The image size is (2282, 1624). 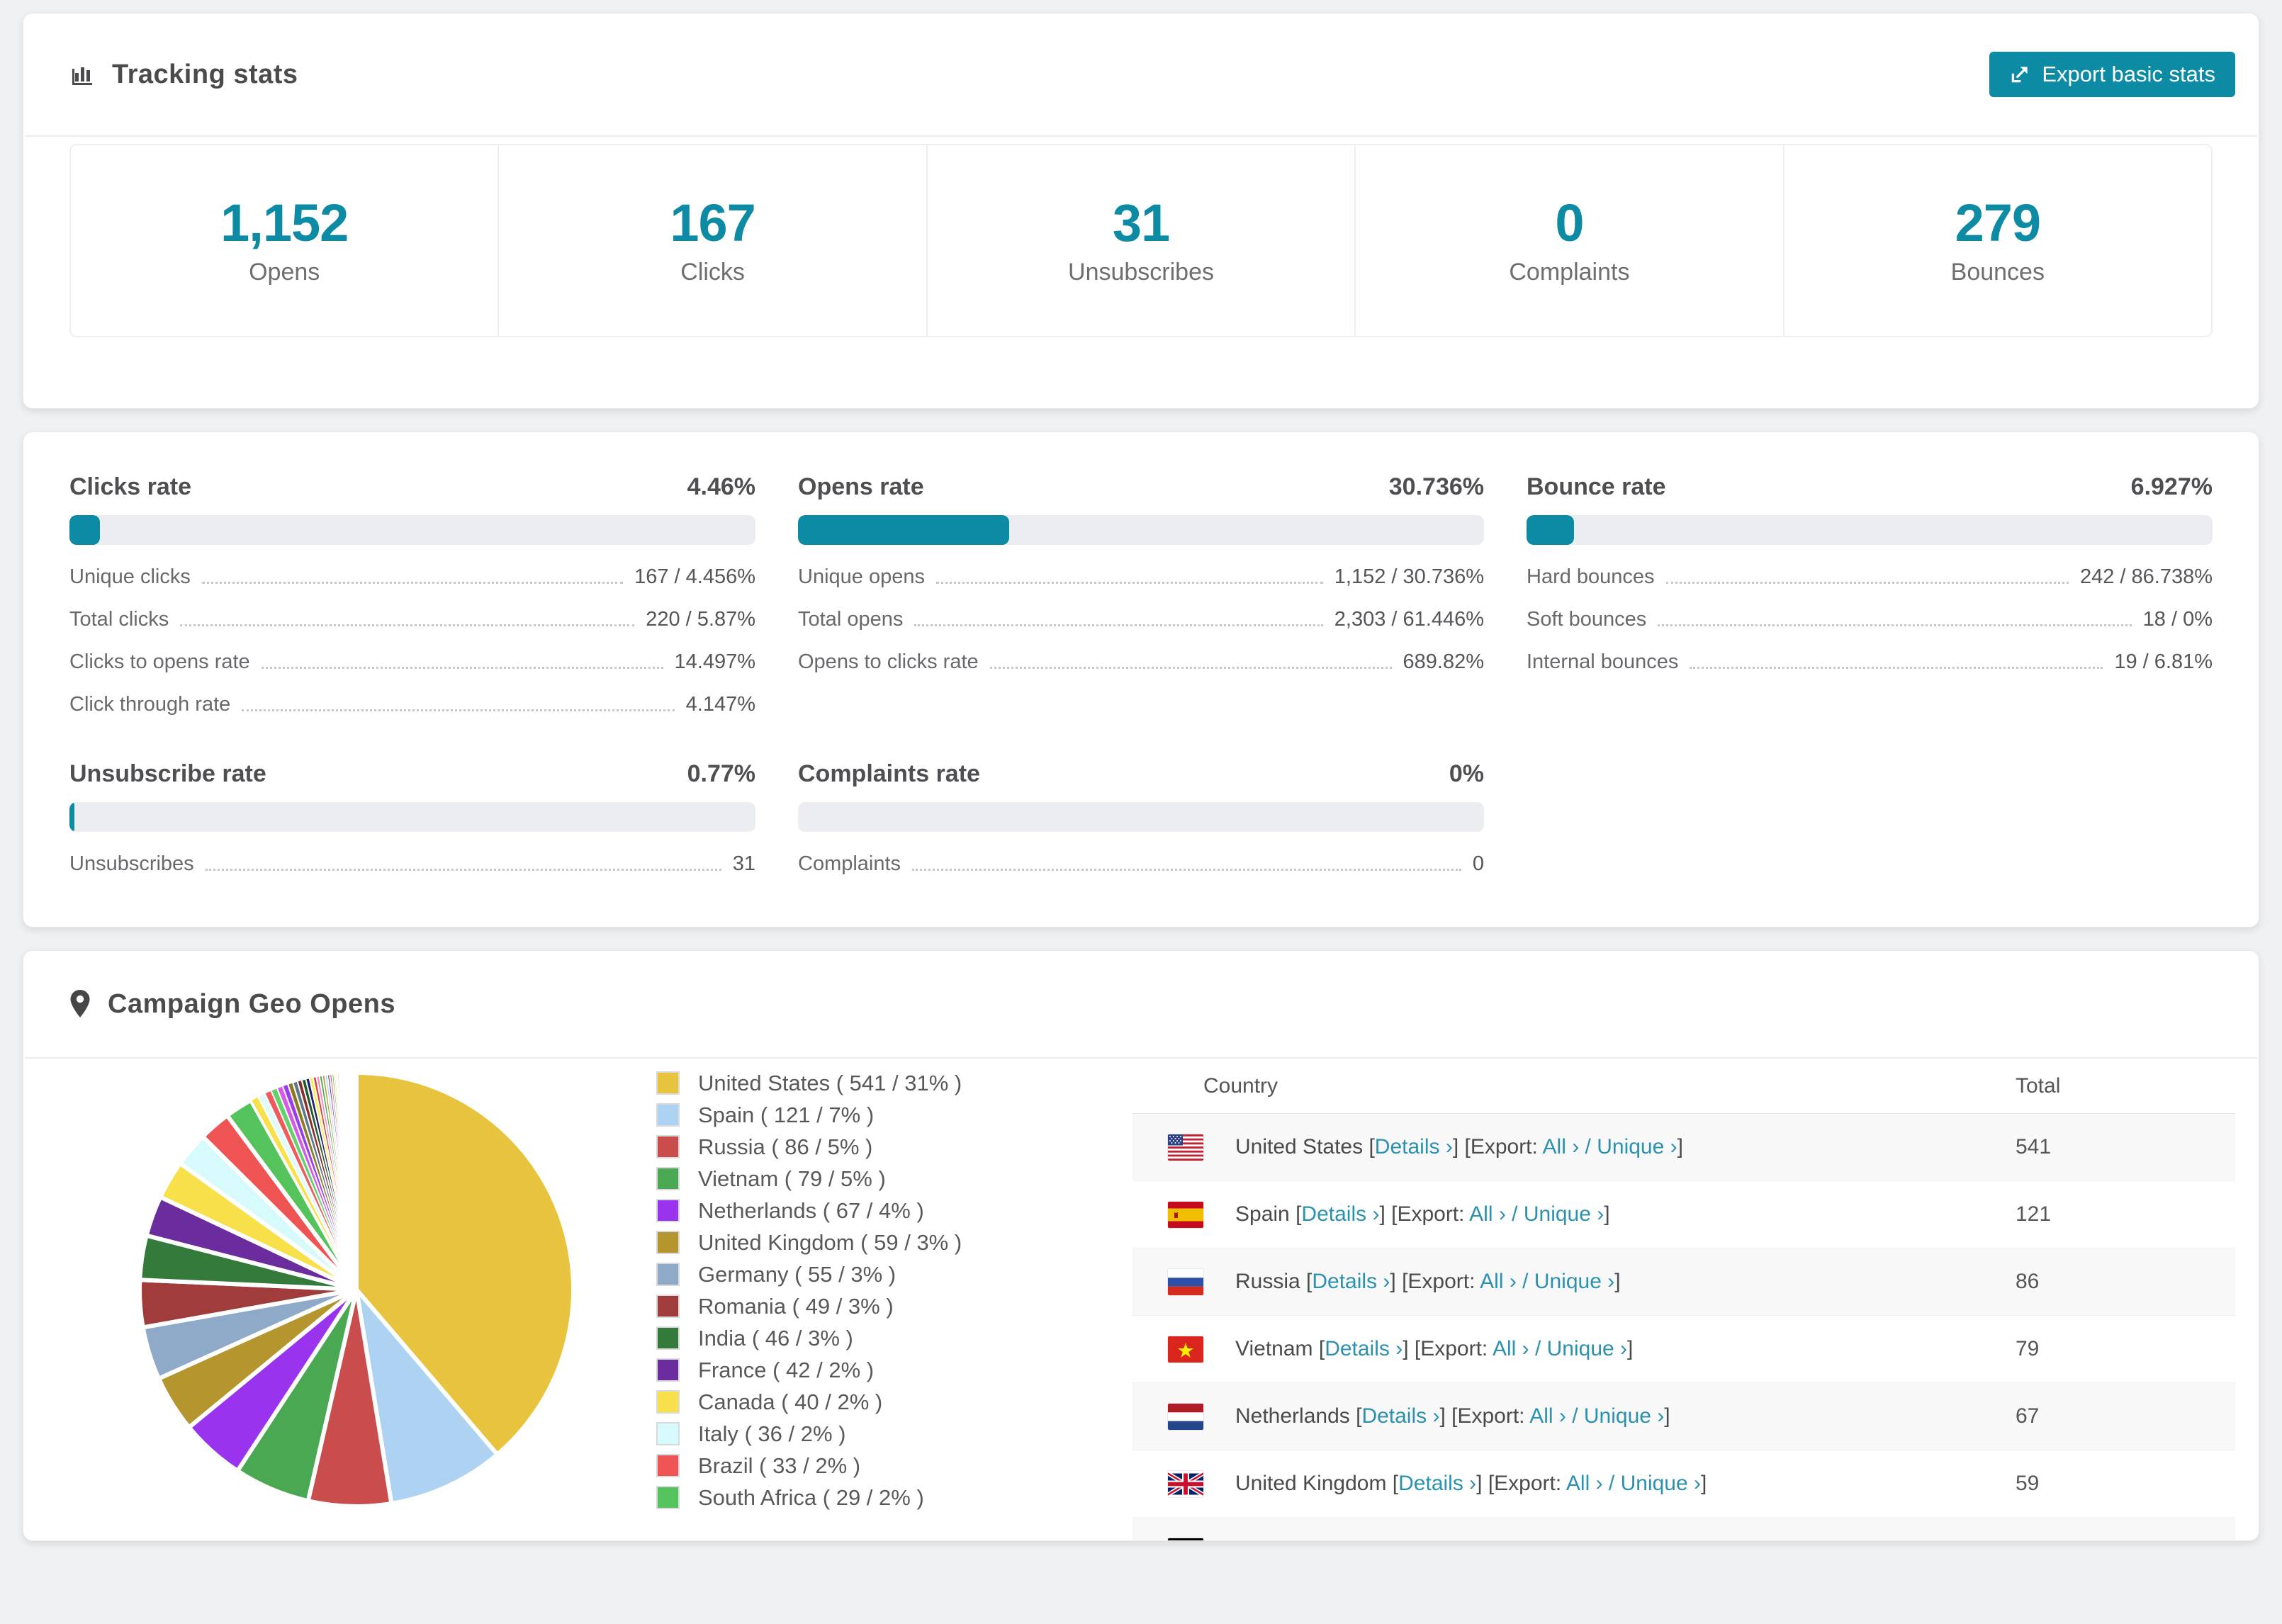 I want to click on legend-item-spain: Spain ( 121 / 7% ), so click(x=894, y=1115).